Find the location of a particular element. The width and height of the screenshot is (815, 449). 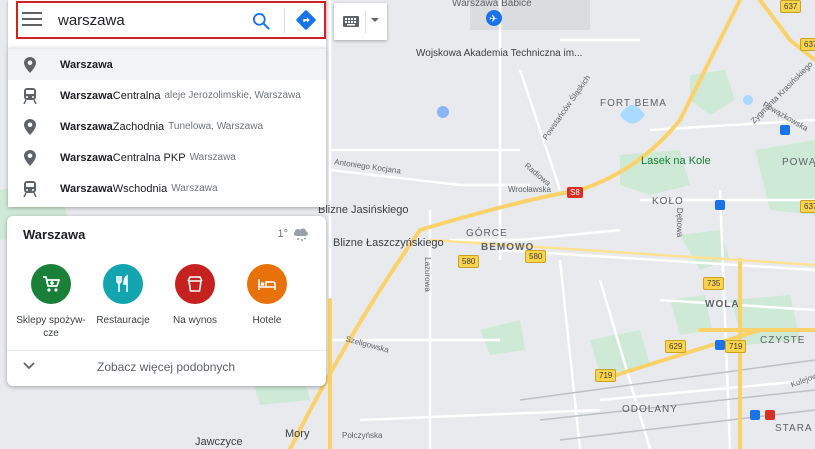

map-label-street-debowa: Dębowa is located at coordinates (680, 222).